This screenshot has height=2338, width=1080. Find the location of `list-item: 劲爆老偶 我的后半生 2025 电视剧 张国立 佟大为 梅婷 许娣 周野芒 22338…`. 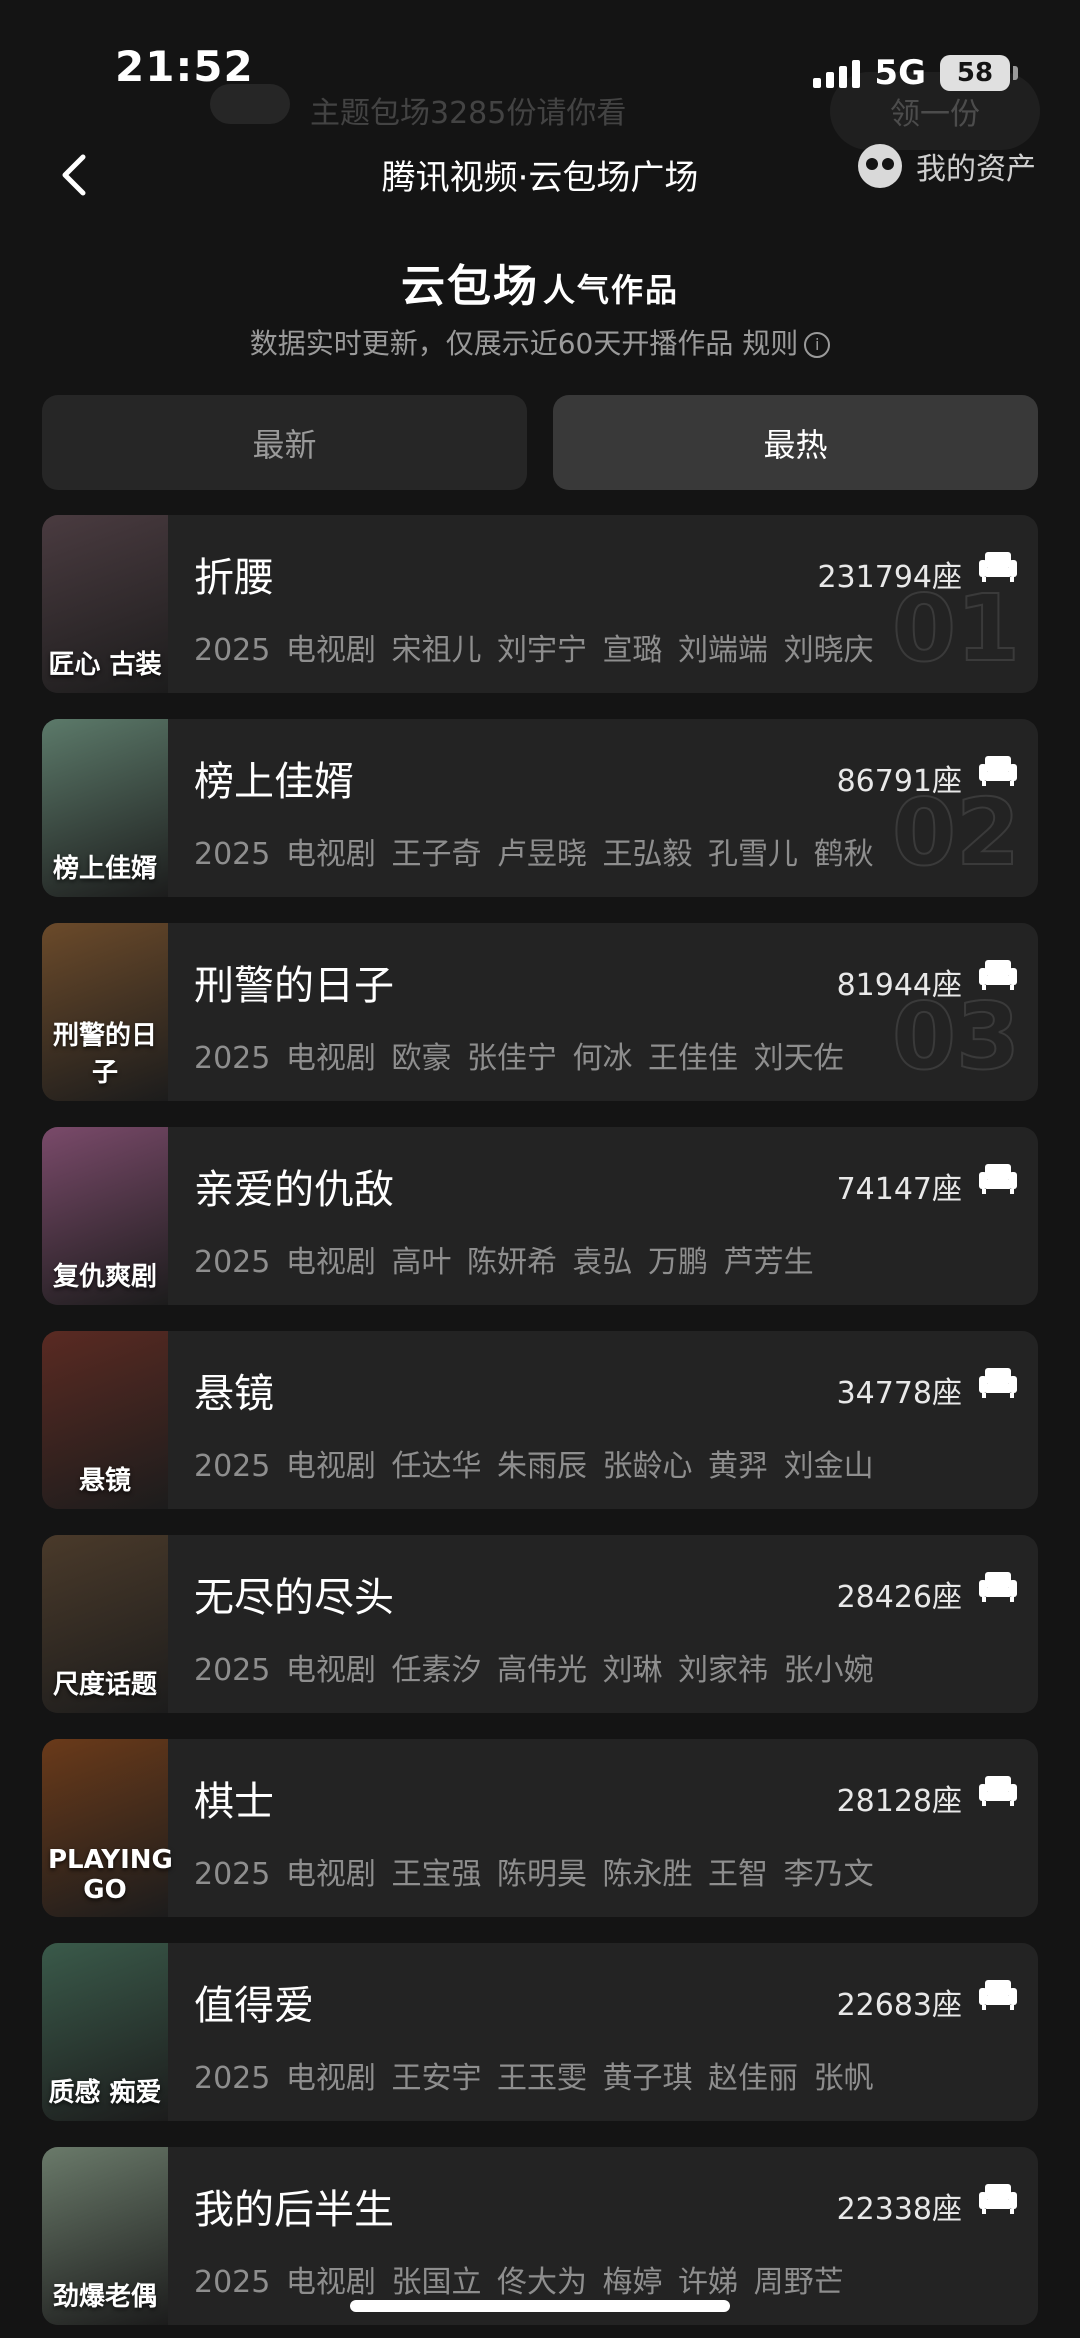

list-item: 劲爆老偶 我的后半生 2025 电视剧 张国立 佟大为 梅婷 许娣 周野芒 22338… is located at coordinates (540, 2236).